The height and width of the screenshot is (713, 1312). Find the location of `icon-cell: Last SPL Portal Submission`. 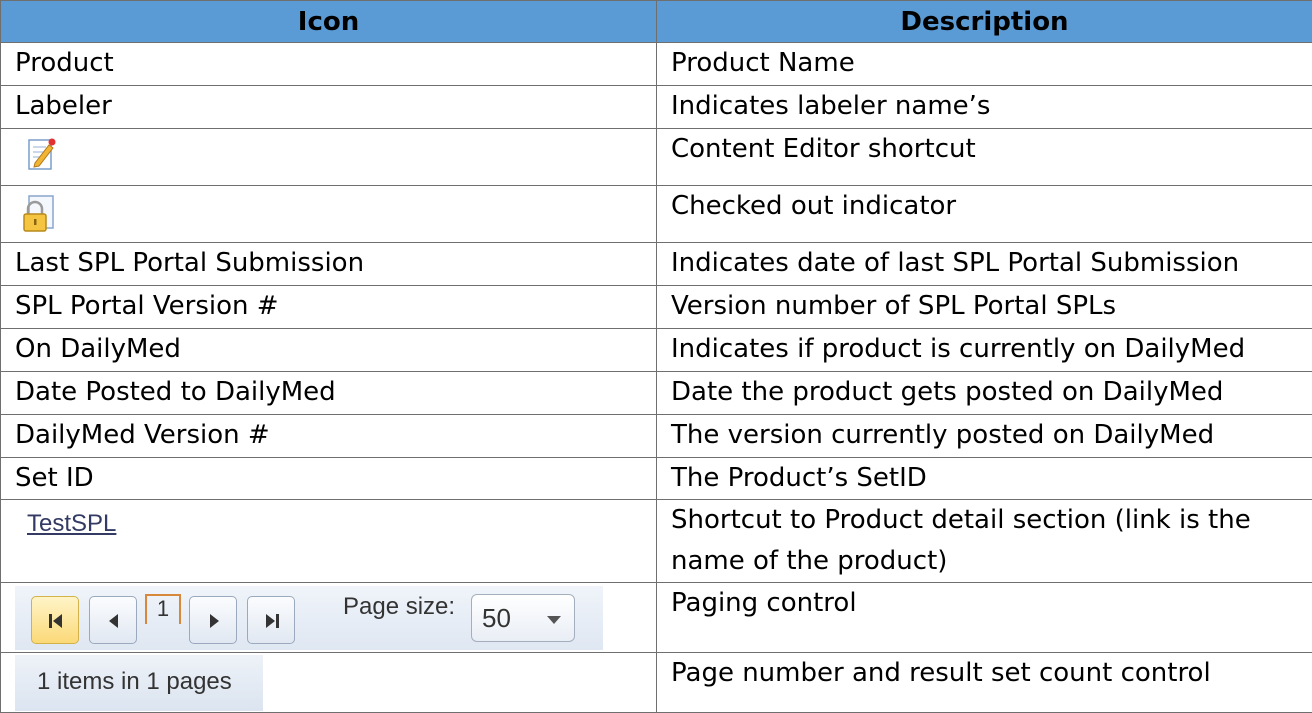

icon-cell: Last SPL Portal Submission is located at coordinates (329, 264).